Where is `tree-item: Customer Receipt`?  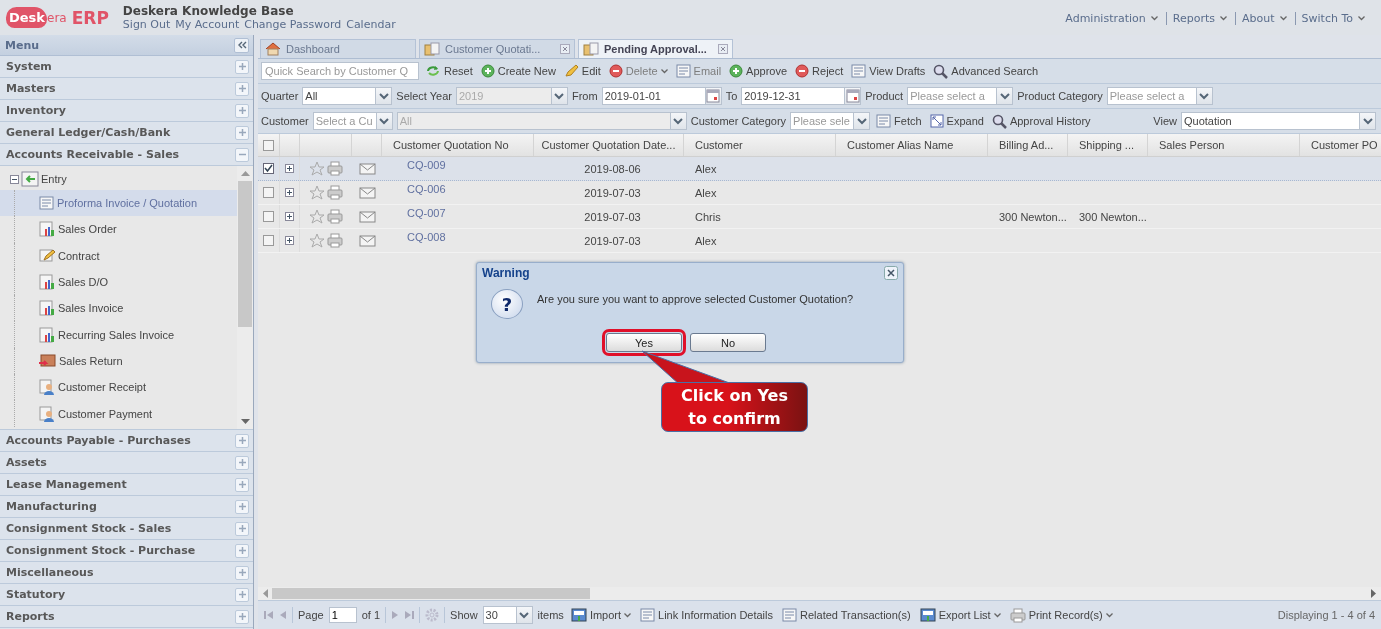
tree-item: Customer Receipt is located at coordinates (118, 387).